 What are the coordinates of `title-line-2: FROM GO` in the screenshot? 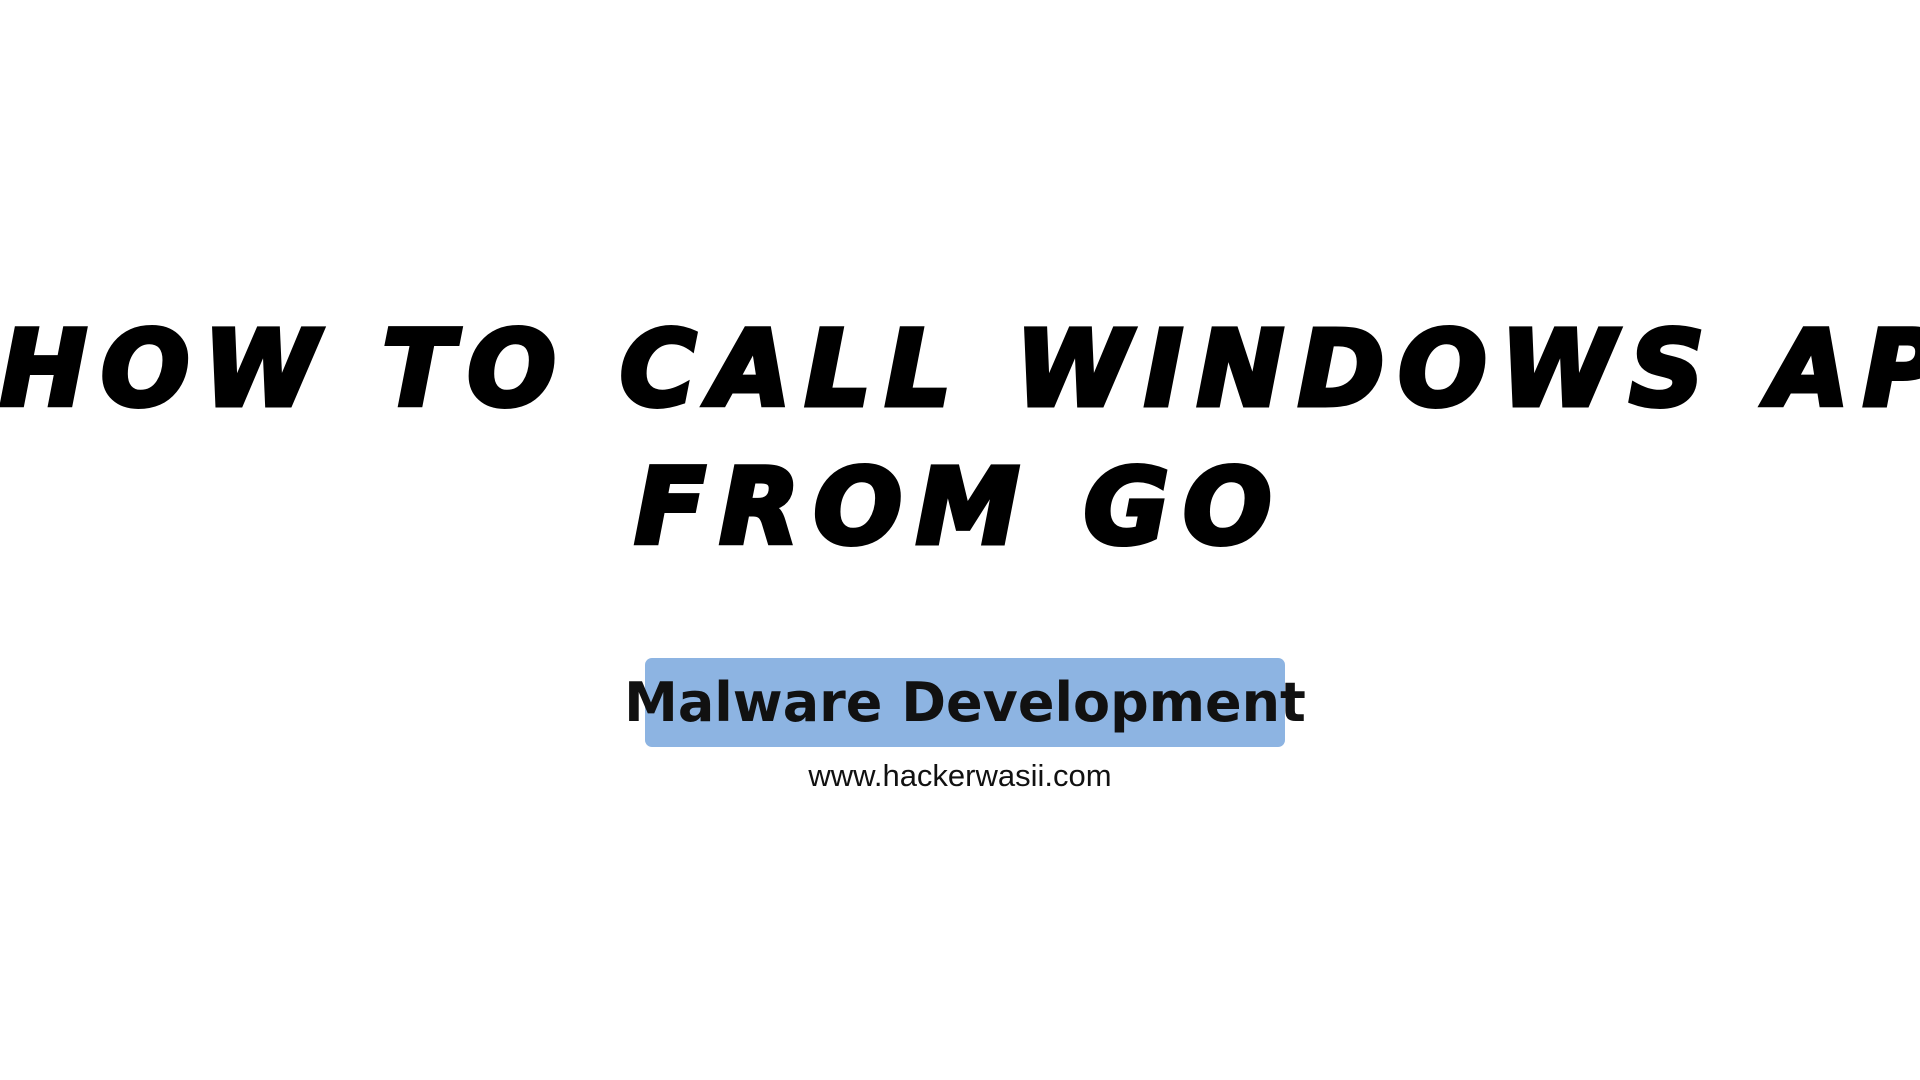 It's located at (959, 507).